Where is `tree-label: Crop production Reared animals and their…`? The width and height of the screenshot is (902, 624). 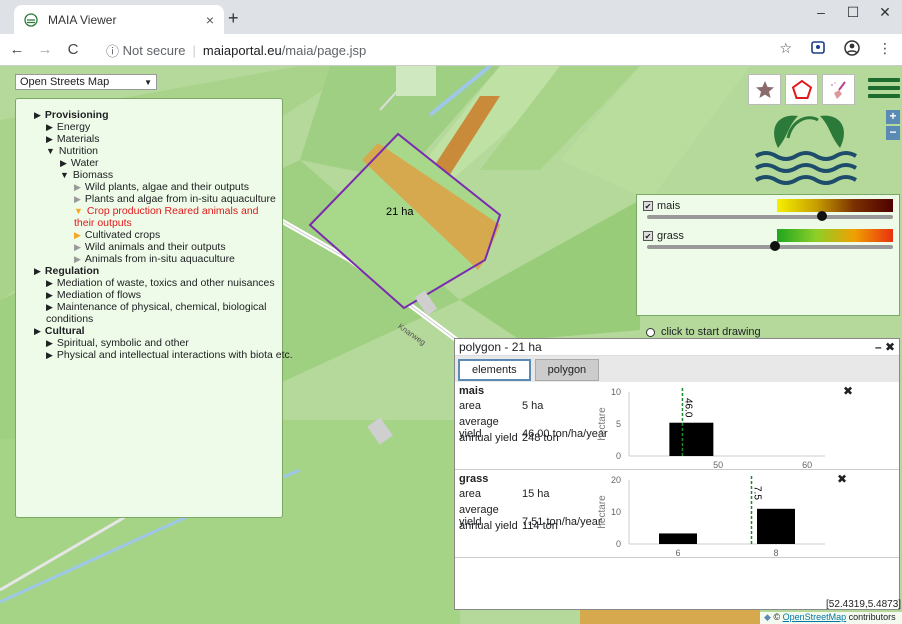
tree-label: Crop production Reared animals and their… is located at coordinates (166, 217).